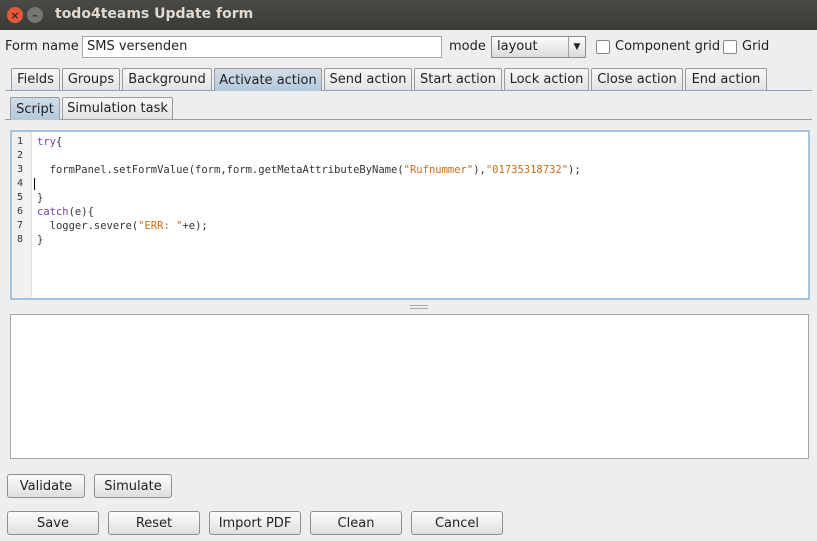 This screenshot has width=817, height=541. What do you see at coordinates (20, 183) in the screenshot?
I see `line-number: 4` at bounding box center [20, 183].